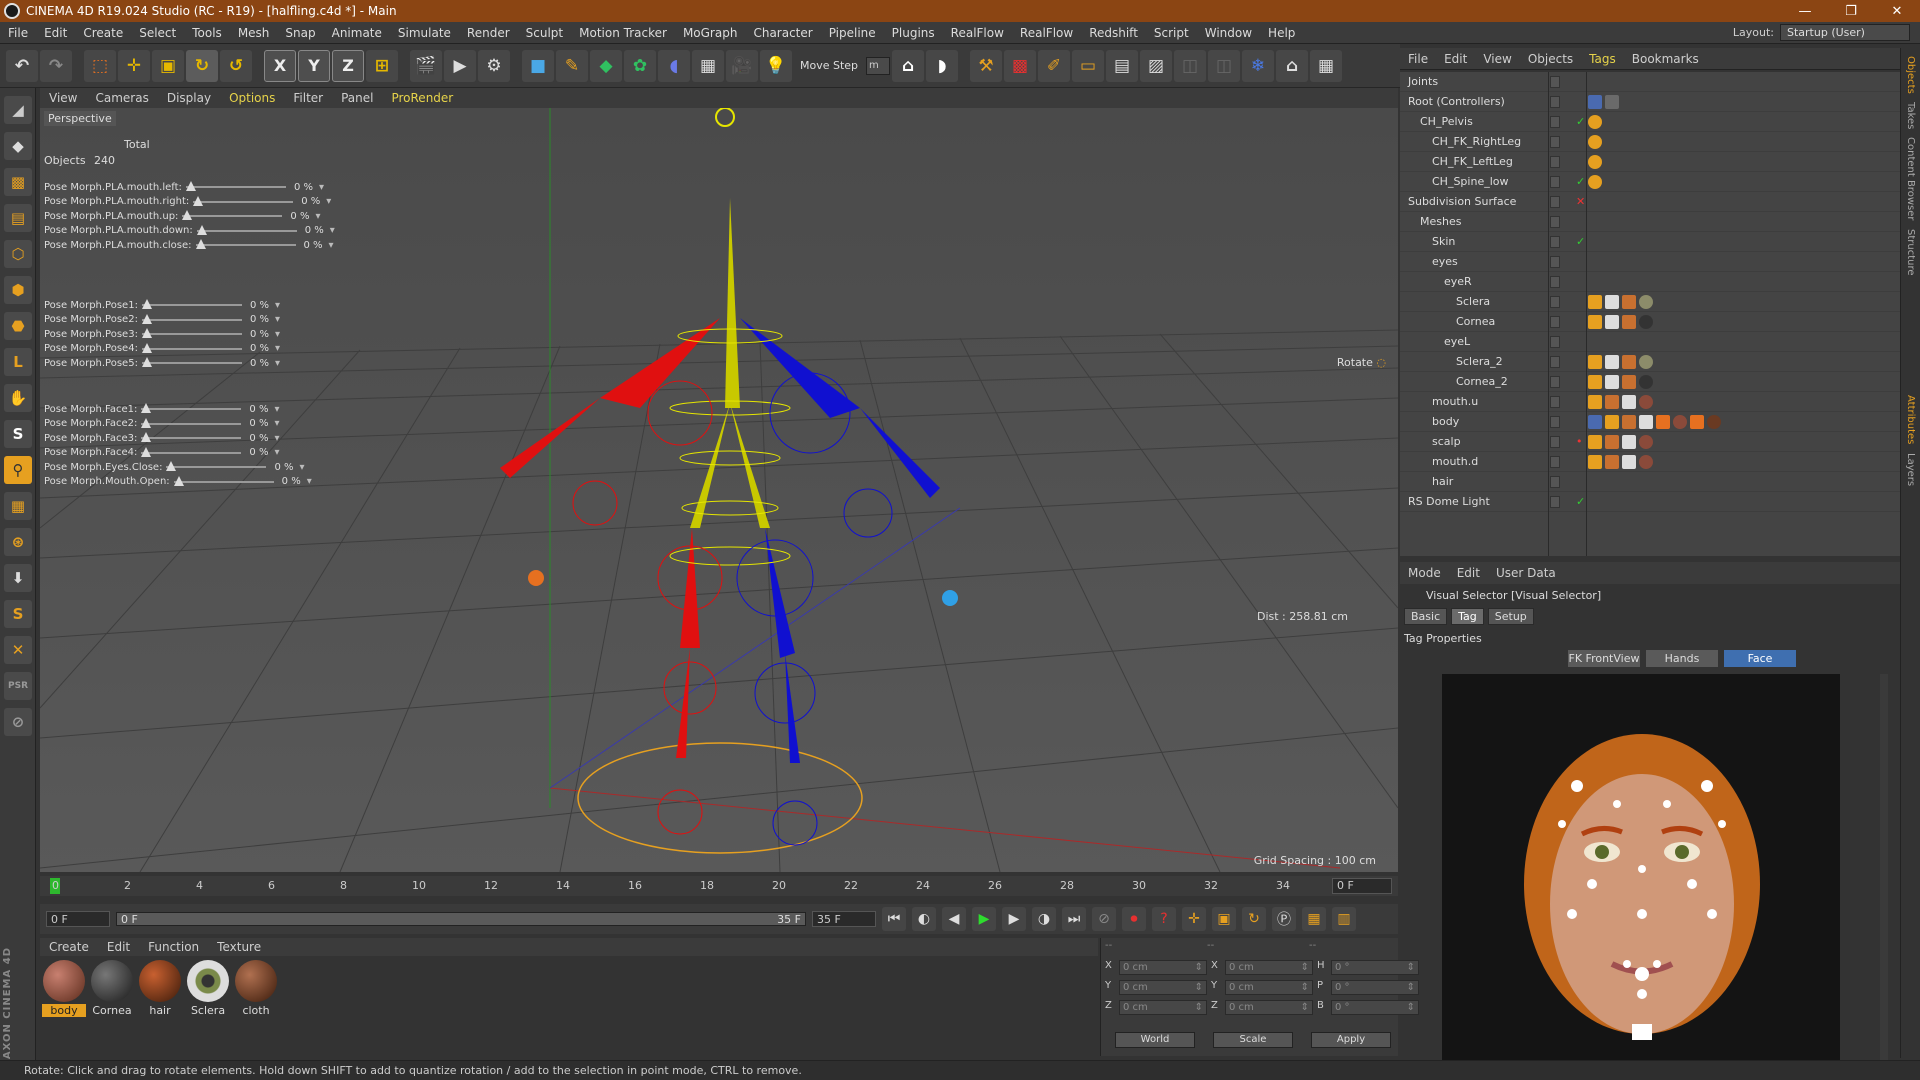 The height and width of the screenshot is (1080, 1920). I want to click on undo-icon: ↶, so click(22, 65).